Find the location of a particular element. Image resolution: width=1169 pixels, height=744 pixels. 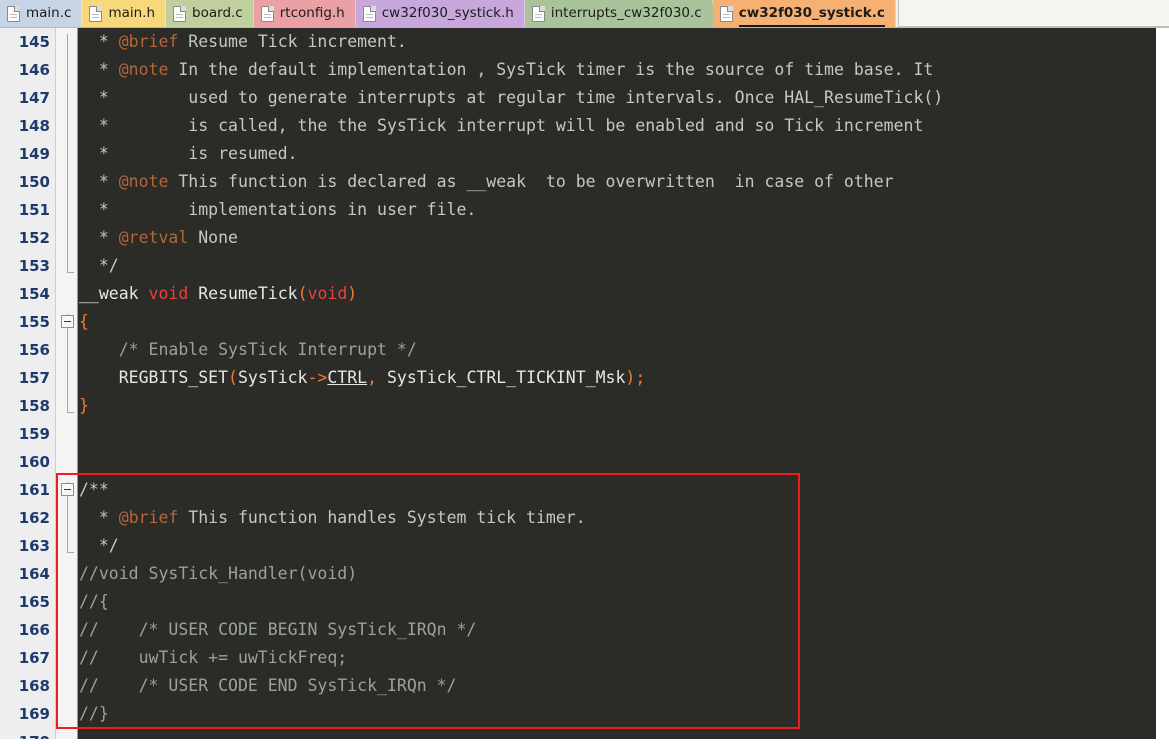

editor-tab-rtconfig-h: rtconfig.h is located at coordinates (304, 13).